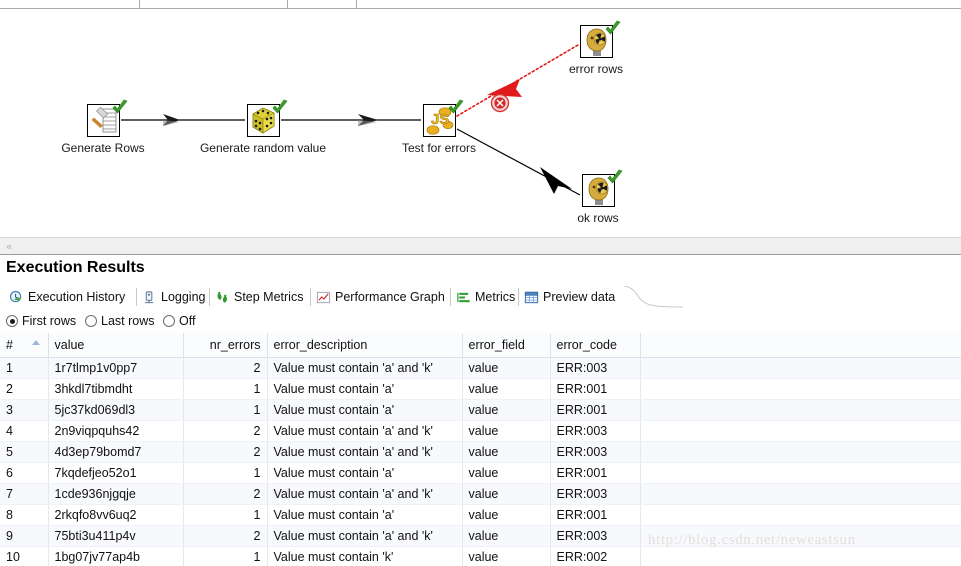 Image resolution: width=961 pixels, height=566 pixels. Describe the element at coordinates (70, 297) in the screenshot. I see `tab-execution-history: Execution History` at that location.